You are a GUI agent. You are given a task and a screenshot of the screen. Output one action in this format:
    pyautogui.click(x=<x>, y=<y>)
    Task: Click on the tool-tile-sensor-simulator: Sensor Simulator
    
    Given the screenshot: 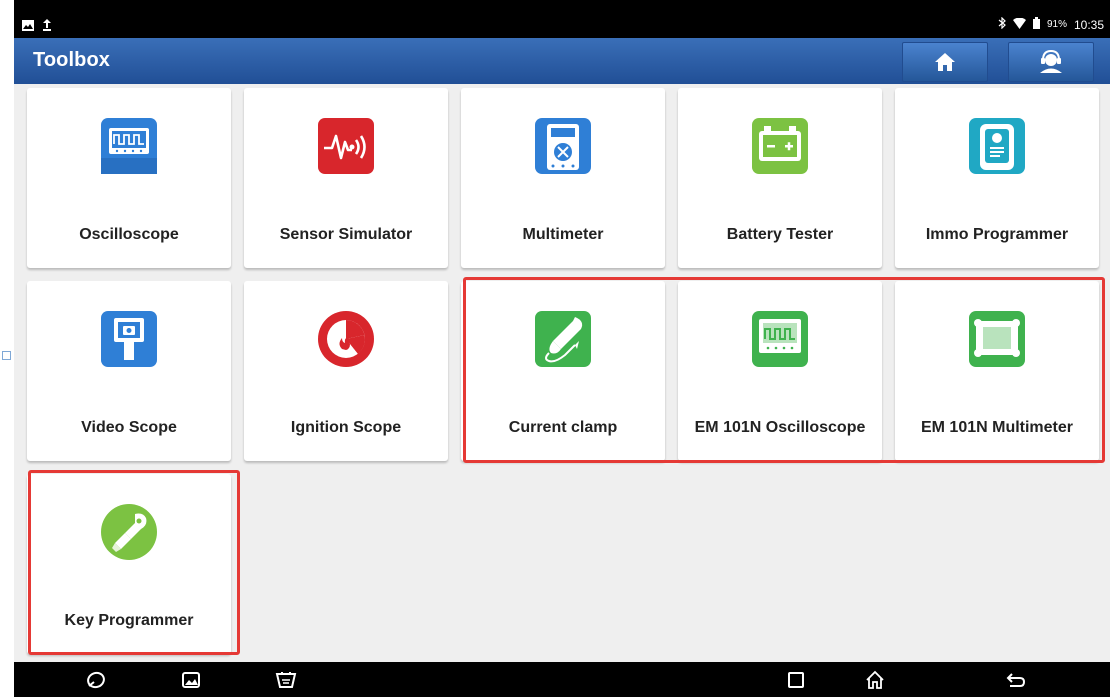 What is the action you would take?
    pyautogui.click(x=346, y=178)
    